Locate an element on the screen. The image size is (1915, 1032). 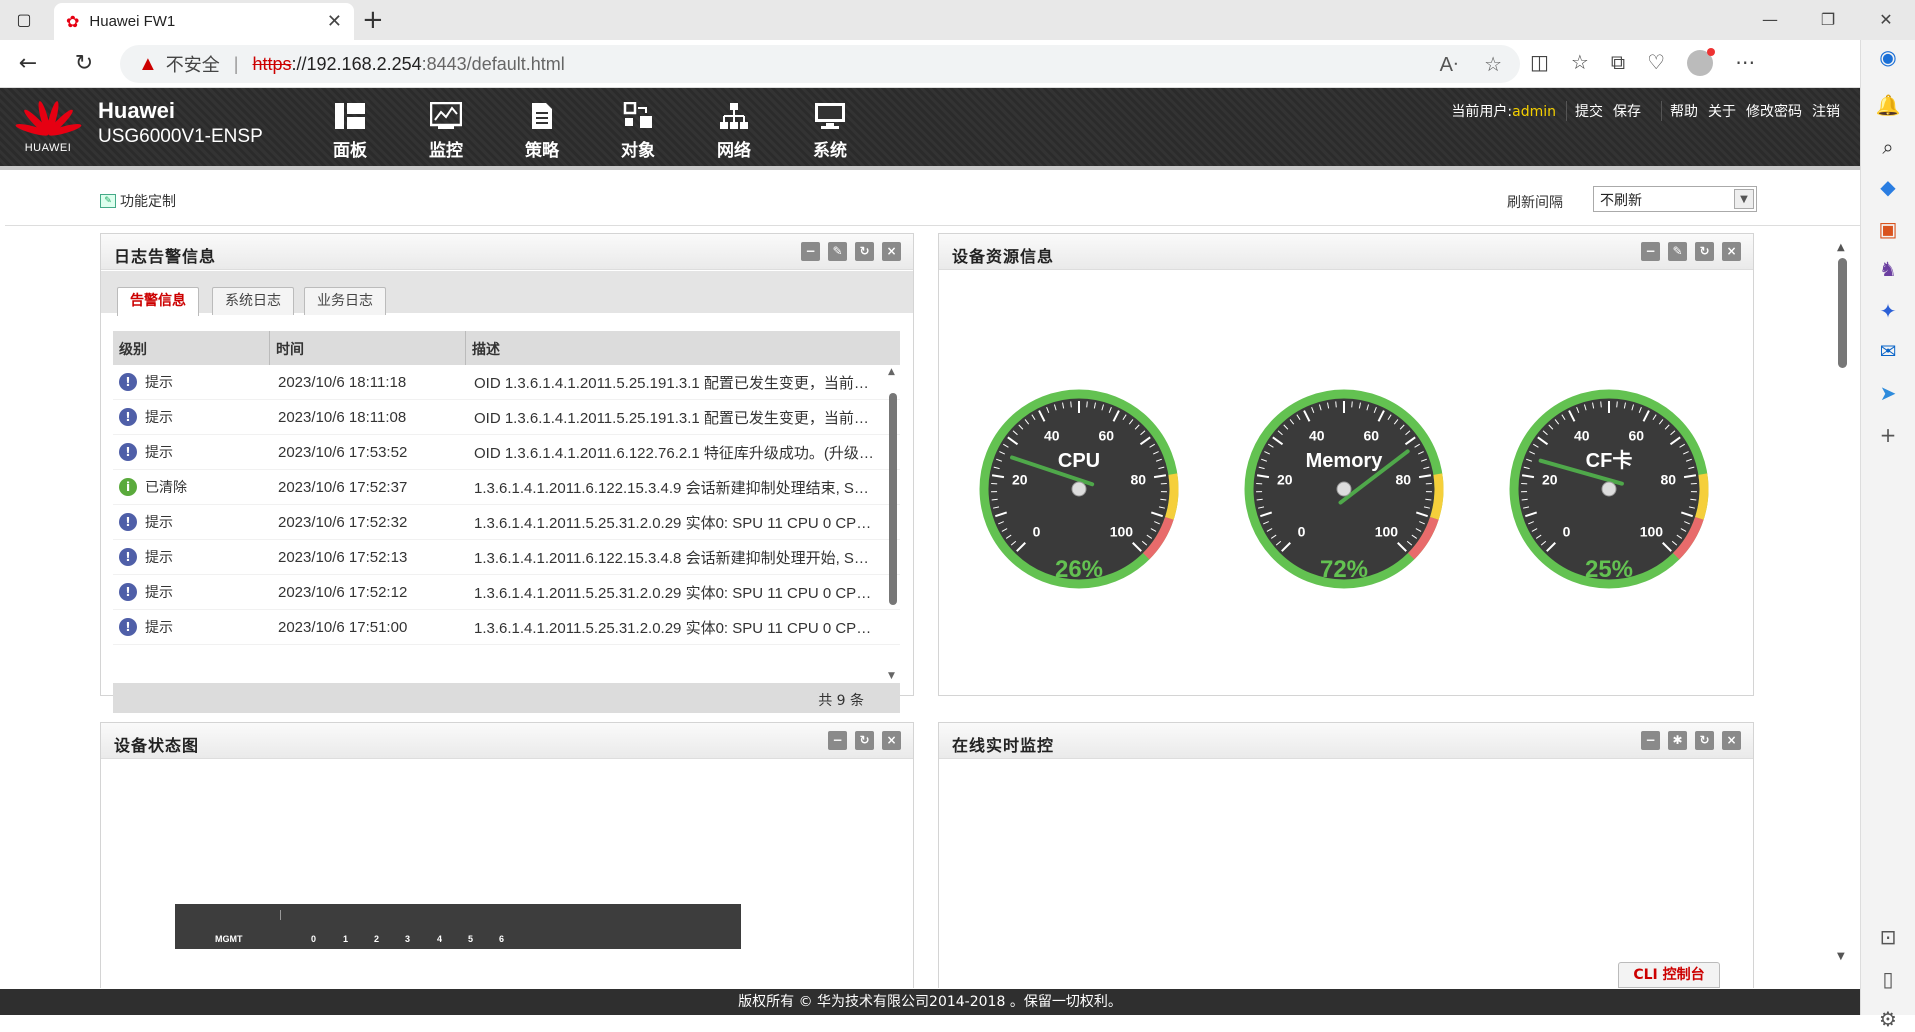
outlook-icon: ✉ is located at coordinates (1888, 351).